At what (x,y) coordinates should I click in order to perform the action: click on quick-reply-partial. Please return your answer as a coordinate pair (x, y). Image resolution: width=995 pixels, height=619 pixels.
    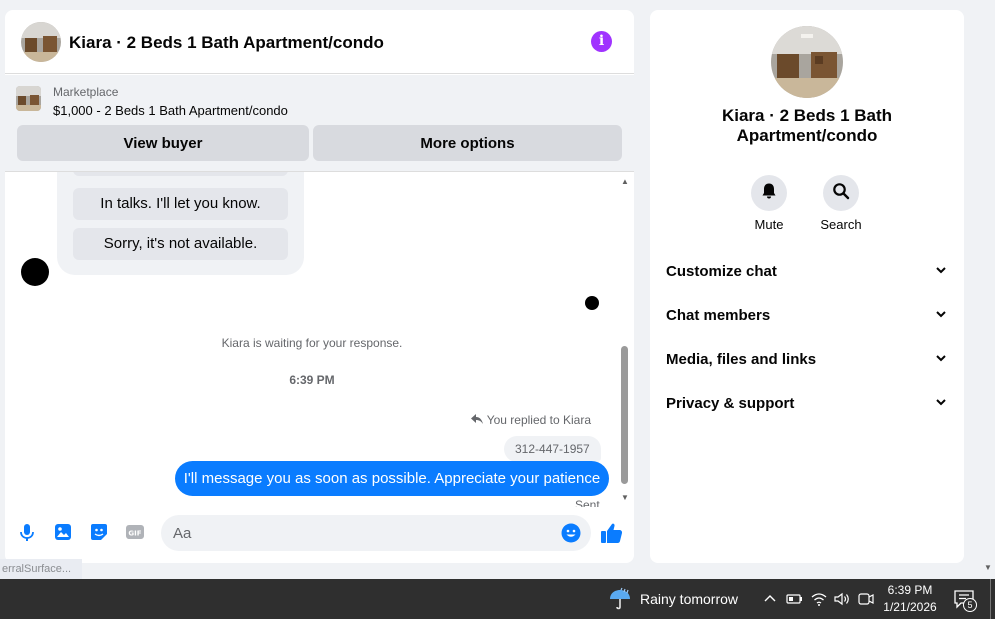
    Looking at the image, I should click on (180, 174).